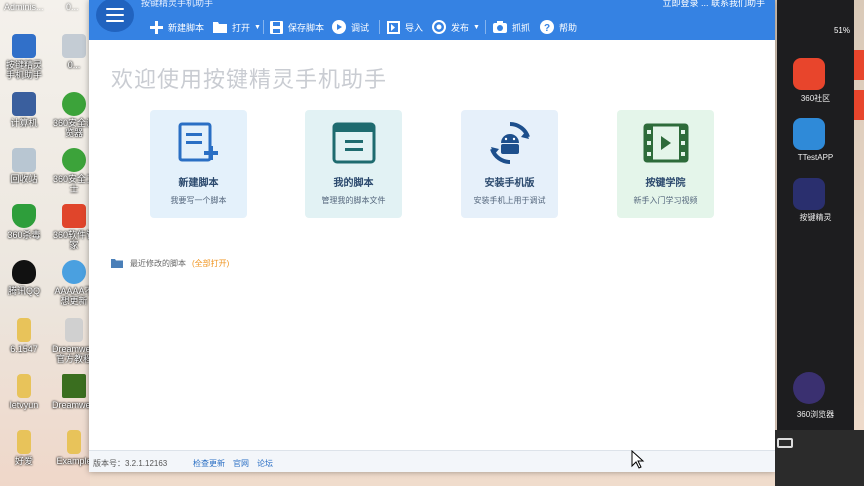 The height and width of the screenshot is (486, 864). Describe the element at coordinates (24, 405) in the screenshot. I see `desktop-icon-label: letvyun` at that location.